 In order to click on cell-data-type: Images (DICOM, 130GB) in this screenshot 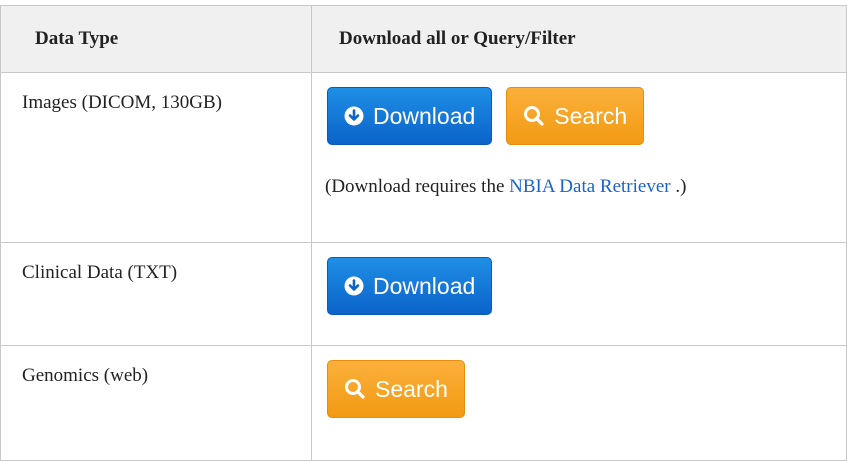, I will do `click(156, 157)`.